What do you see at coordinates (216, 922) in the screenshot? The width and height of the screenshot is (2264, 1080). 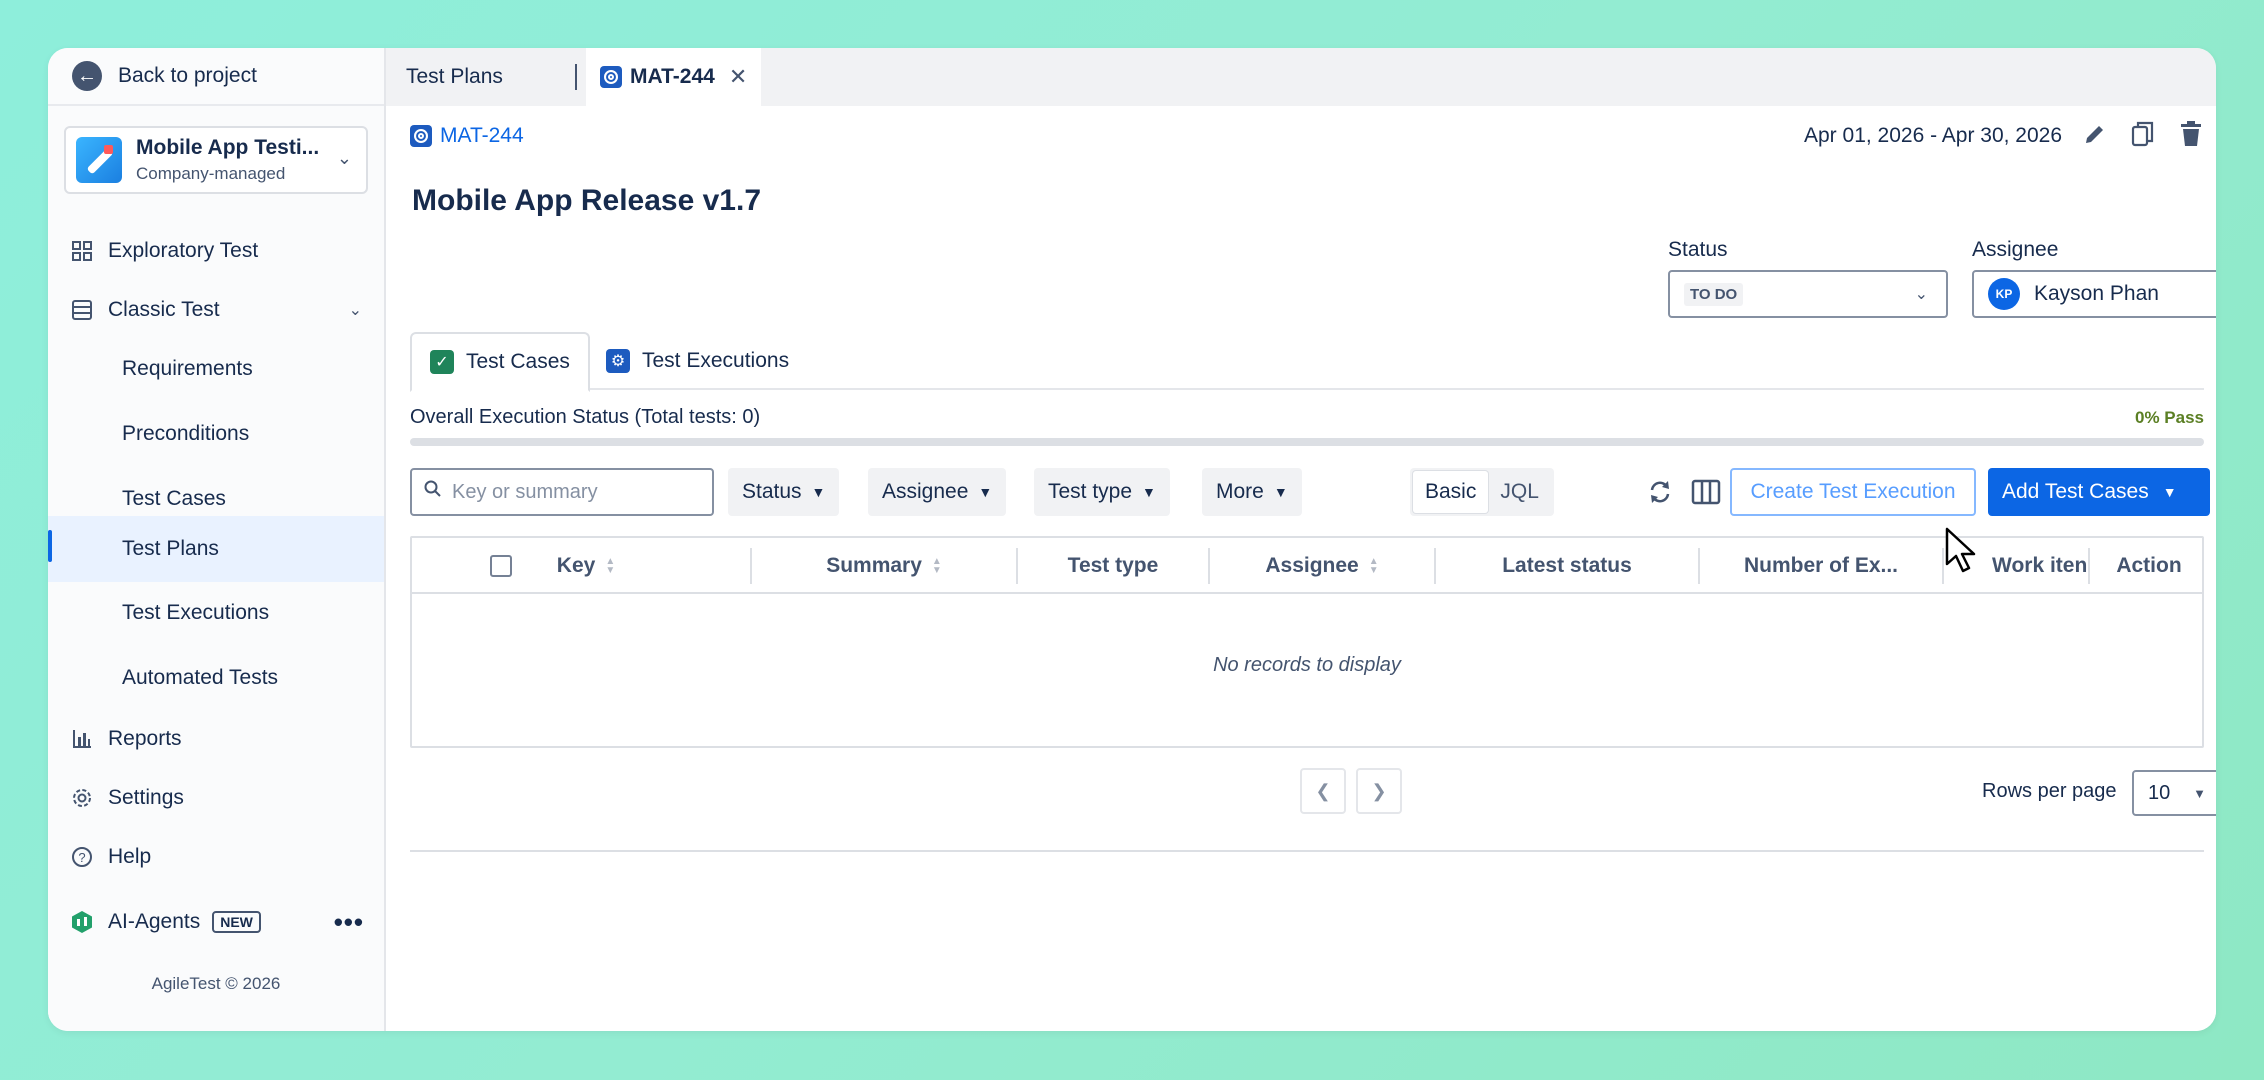 I see `sidebar-item-ai-agents: AI-Agents NEW •••` at bounding box center [216, 922].